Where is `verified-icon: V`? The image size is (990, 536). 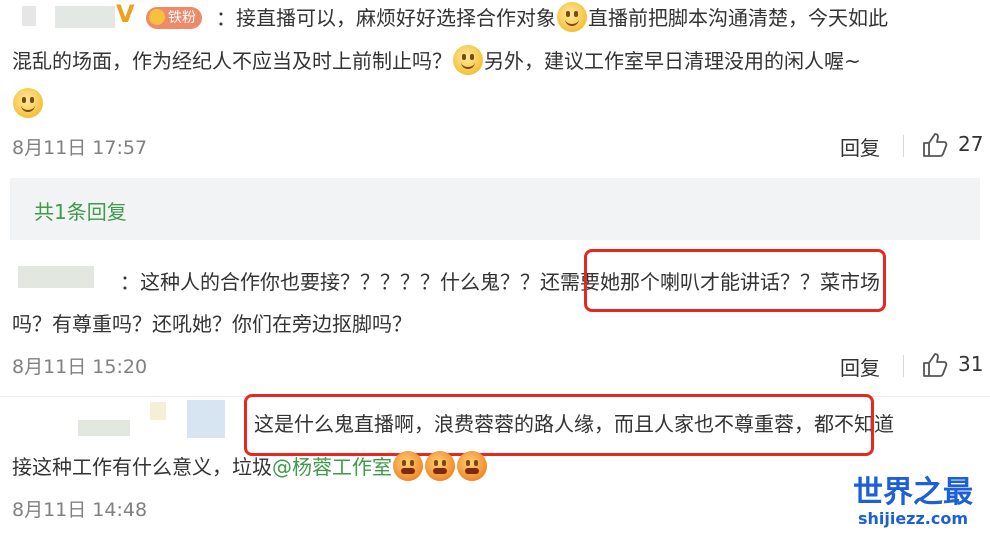 verified-icon: V is located at coordinates (125, 14).